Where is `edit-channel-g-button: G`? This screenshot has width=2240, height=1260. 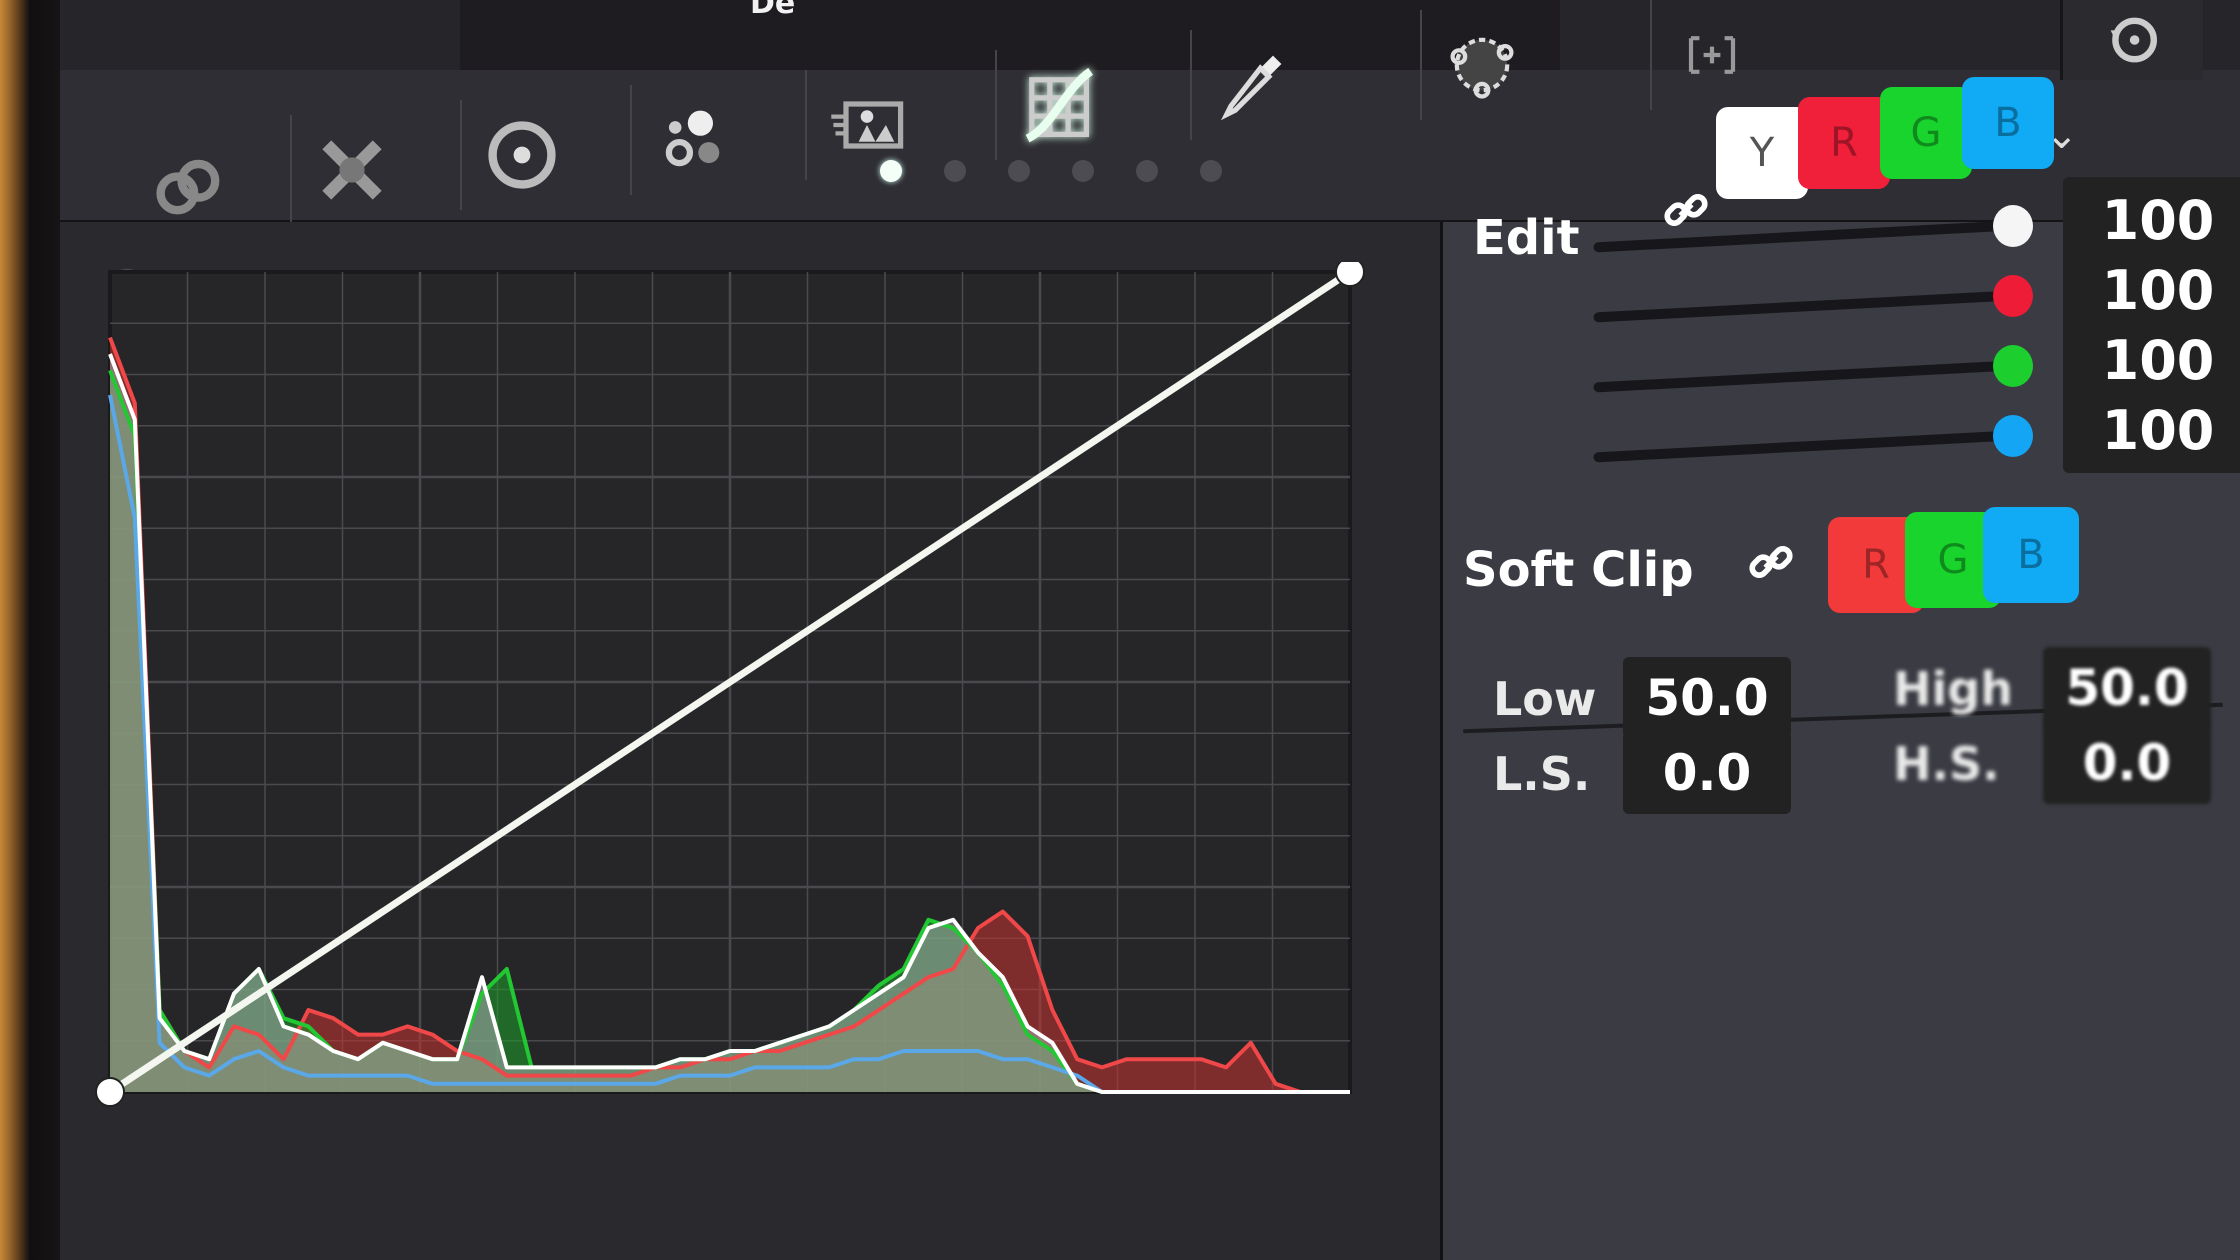 edit-channel-g-button: G is located at coordinates (1926, 133).